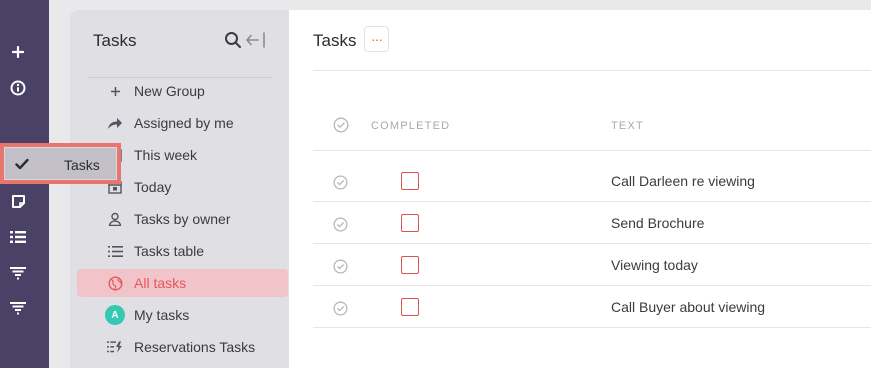 This screenshot has height=368, width=871. I want to click on nav-item-tasks-by-owner: Tasks by owner, so click(182, 219).